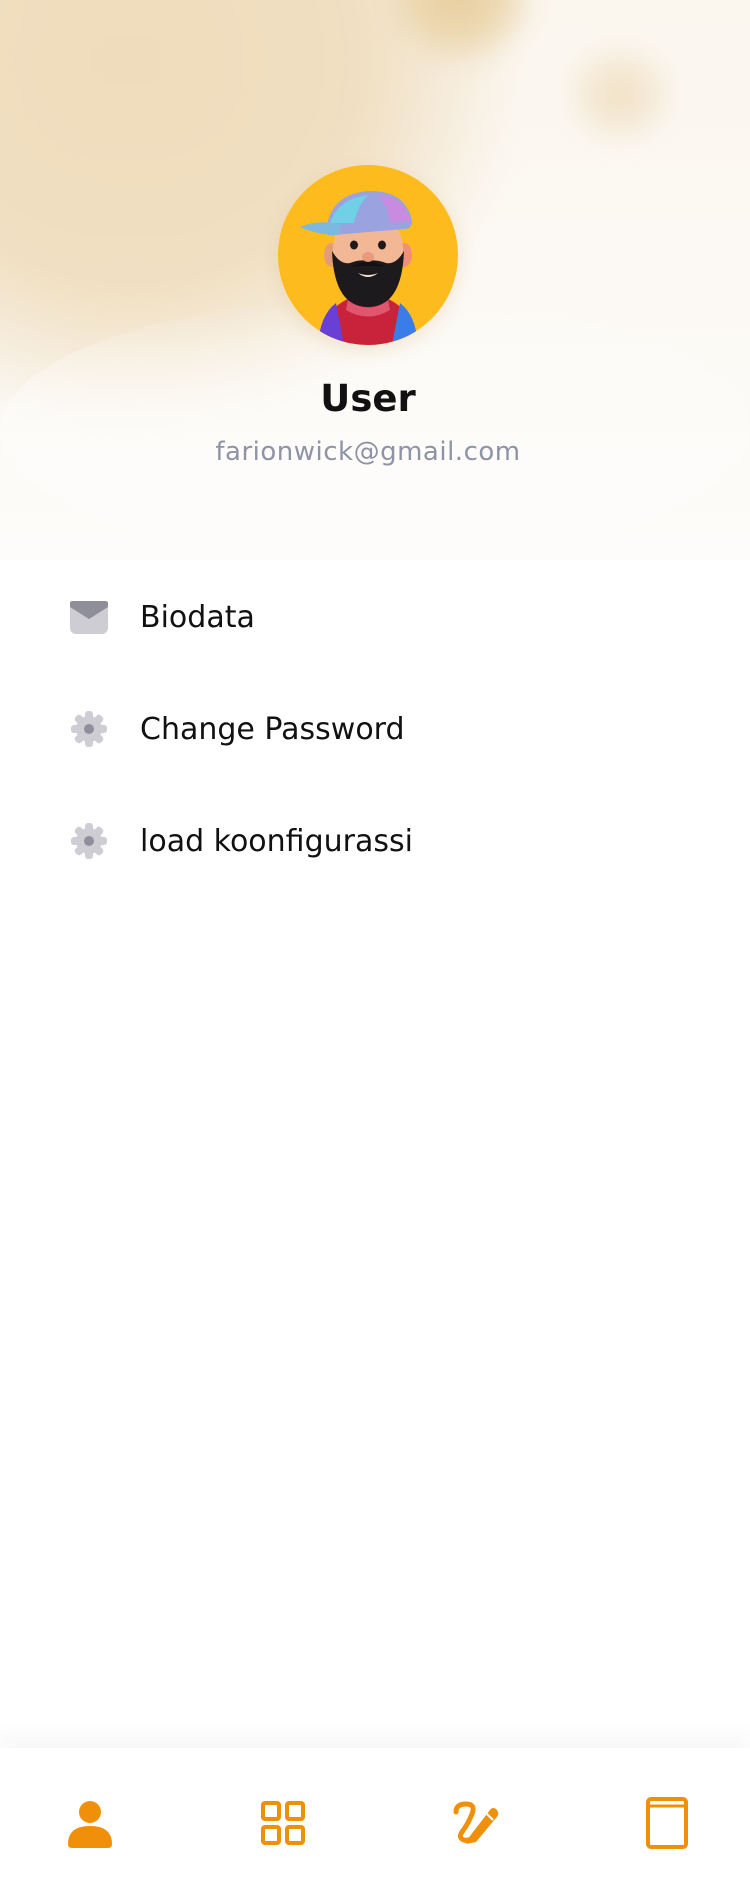 The height and width of the screenshot is (1900, 750). What do you see at coordinates (276, 841) in the screenshot?
I see `menu-item-label: load koonfigurassi` at bounding box center [276, 841].